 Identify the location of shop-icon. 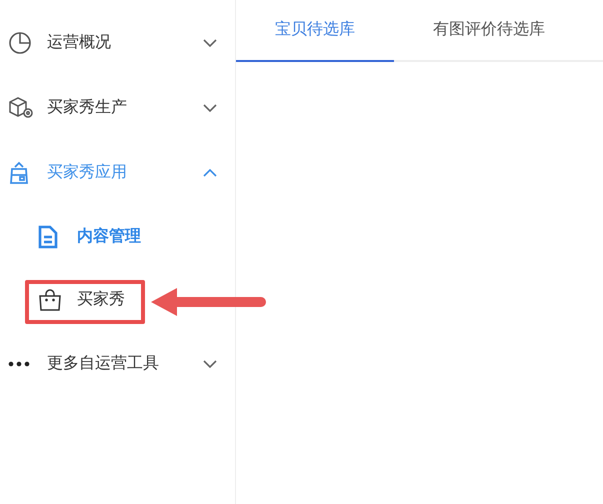
(19, 172).